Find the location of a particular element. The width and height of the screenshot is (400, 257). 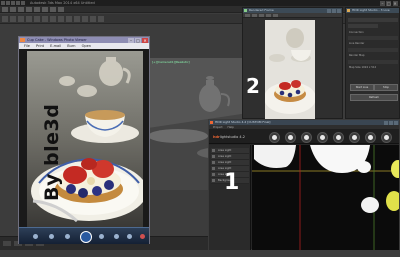

minimize-button: – is located at coordinates (382, 3).